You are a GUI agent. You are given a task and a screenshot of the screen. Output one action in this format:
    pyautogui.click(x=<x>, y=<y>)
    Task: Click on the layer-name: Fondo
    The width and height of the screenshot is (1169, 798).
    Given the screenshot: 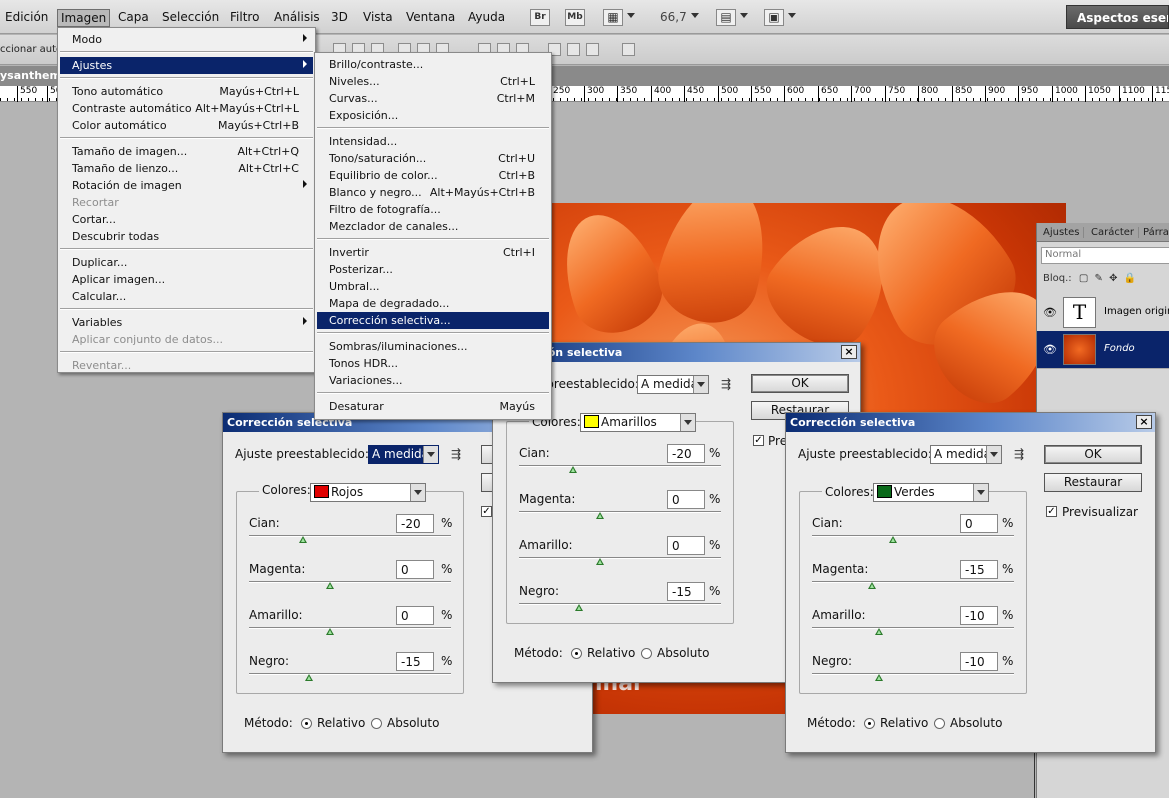 What is the action you would take?
    pyautogui.click(x=1119, y=348)
    